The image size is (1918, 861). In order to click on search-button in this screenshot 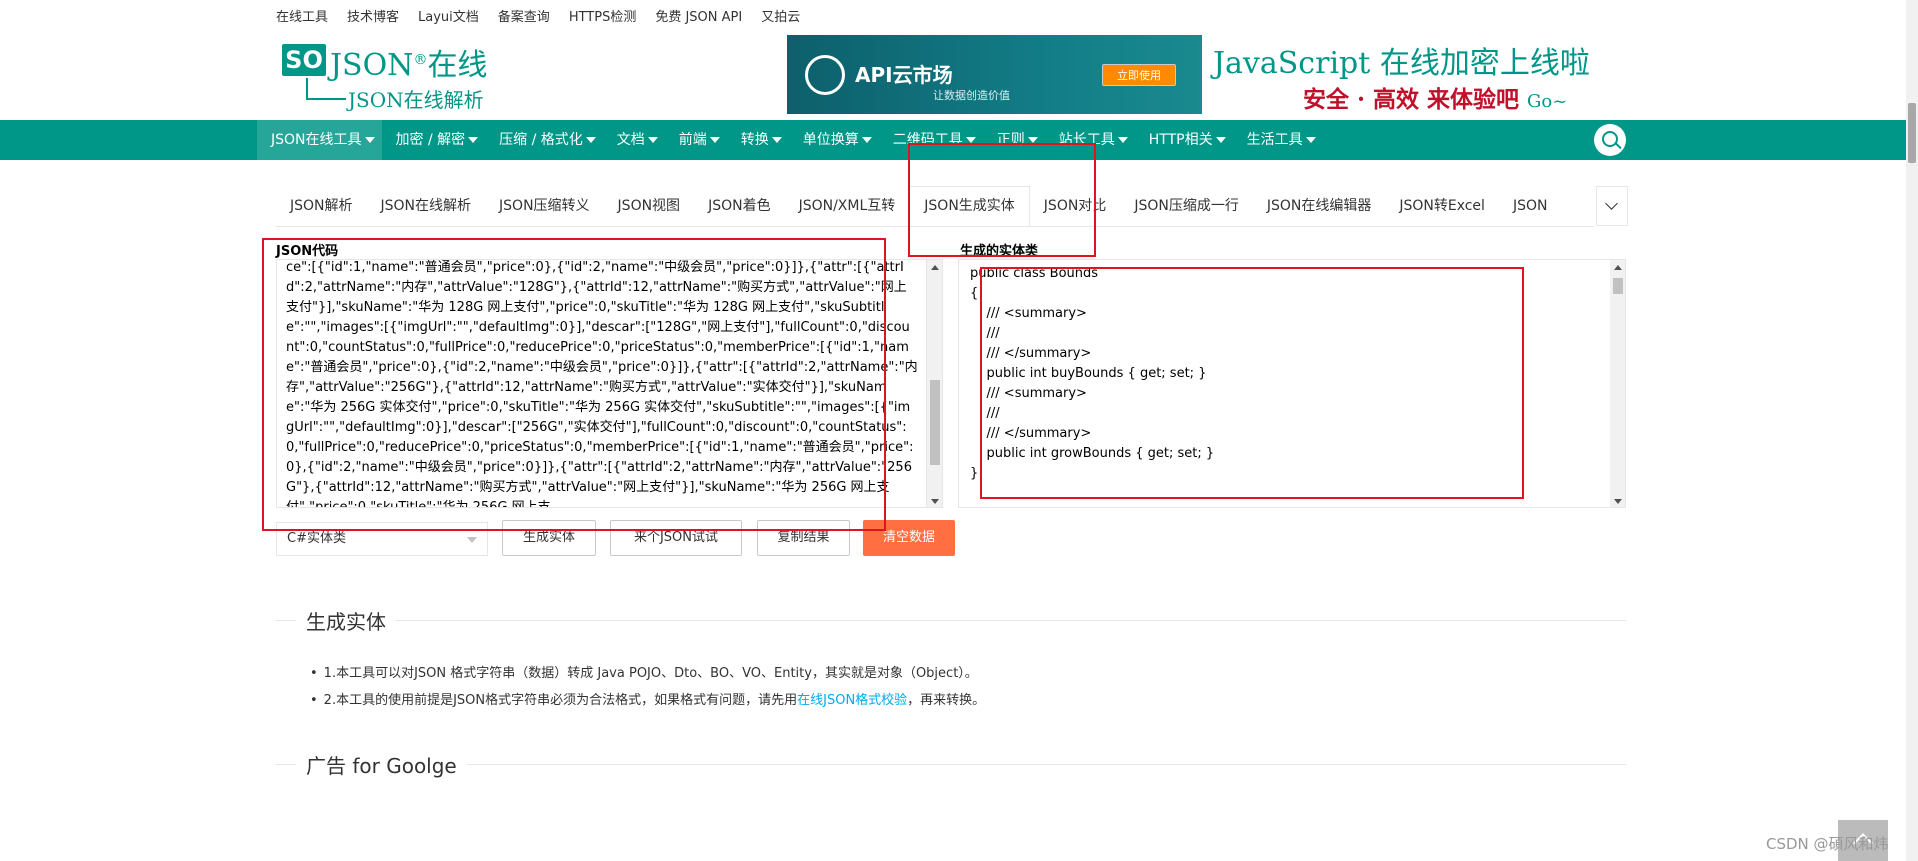, I will do `click(1610, 140)`.